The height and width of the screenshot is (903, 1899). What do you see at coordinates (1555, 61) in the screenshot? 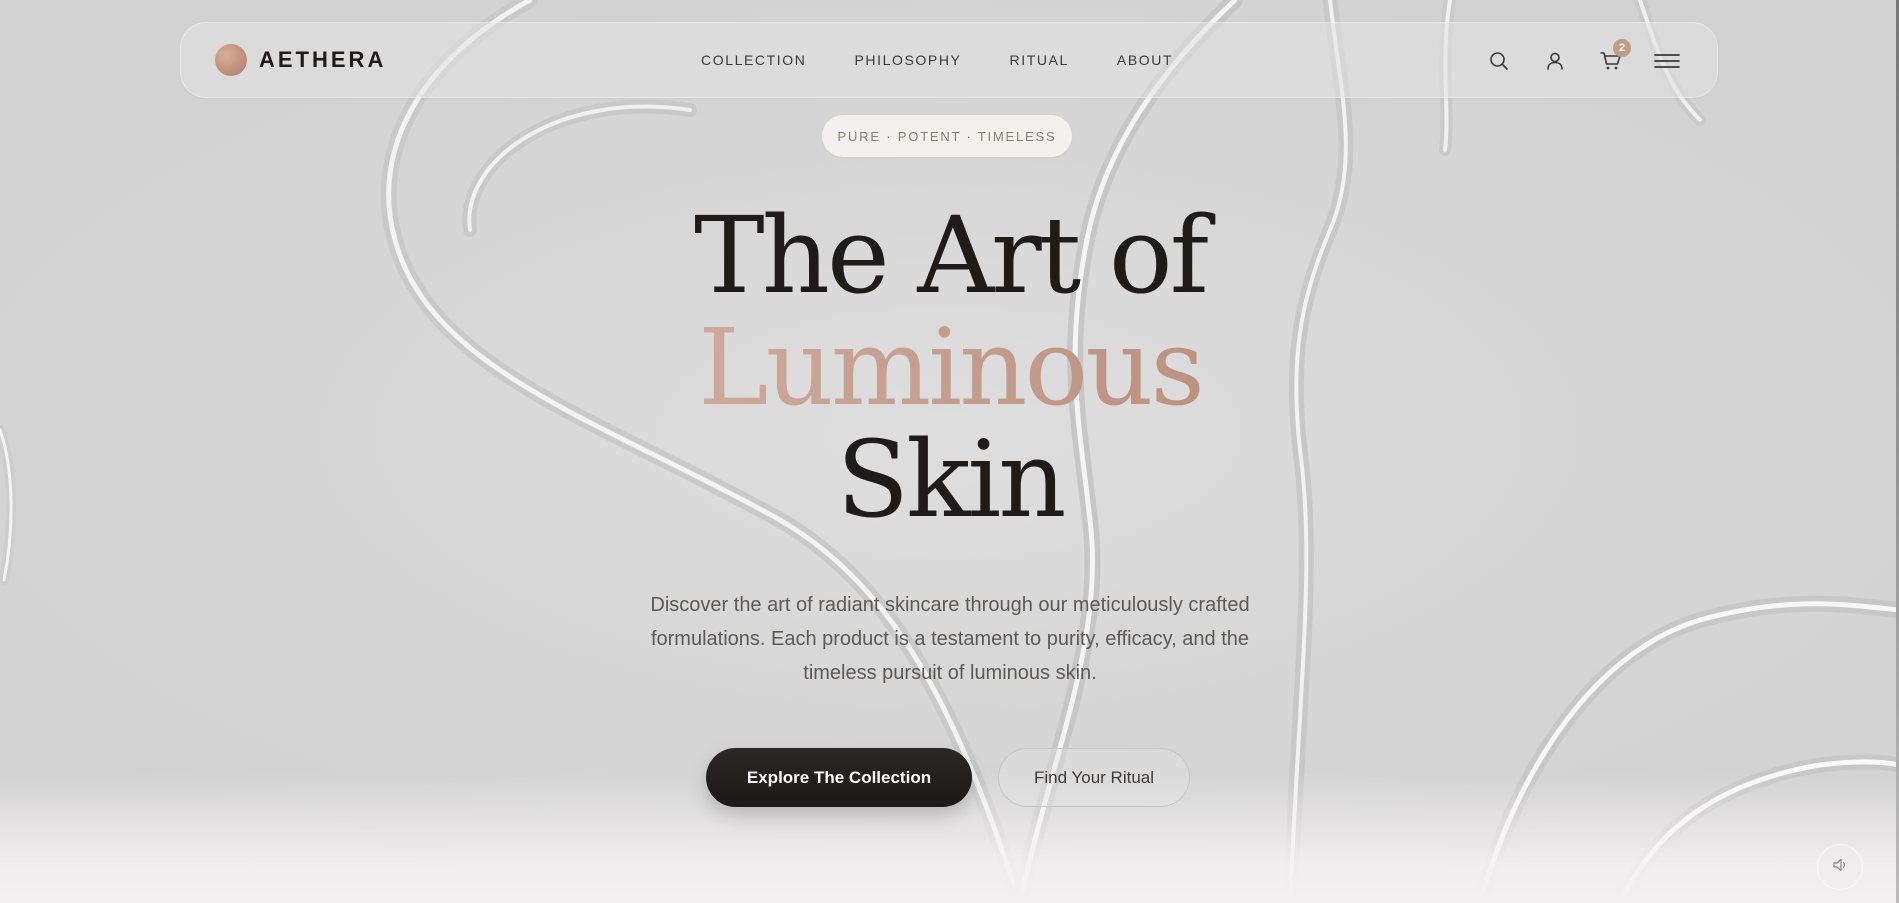
I see `user-icon` at bounding box center [1555, 61].